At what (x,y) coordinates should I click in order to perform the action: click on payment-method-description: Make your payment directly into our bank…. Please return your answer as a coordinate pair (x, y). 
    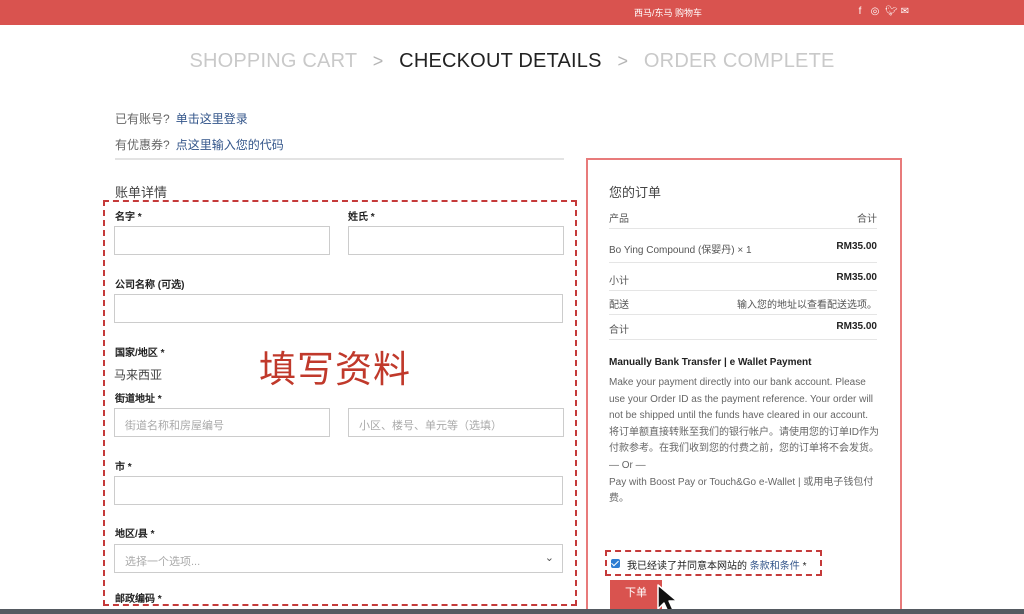
    Looking at the image, I should click on (744, 441).